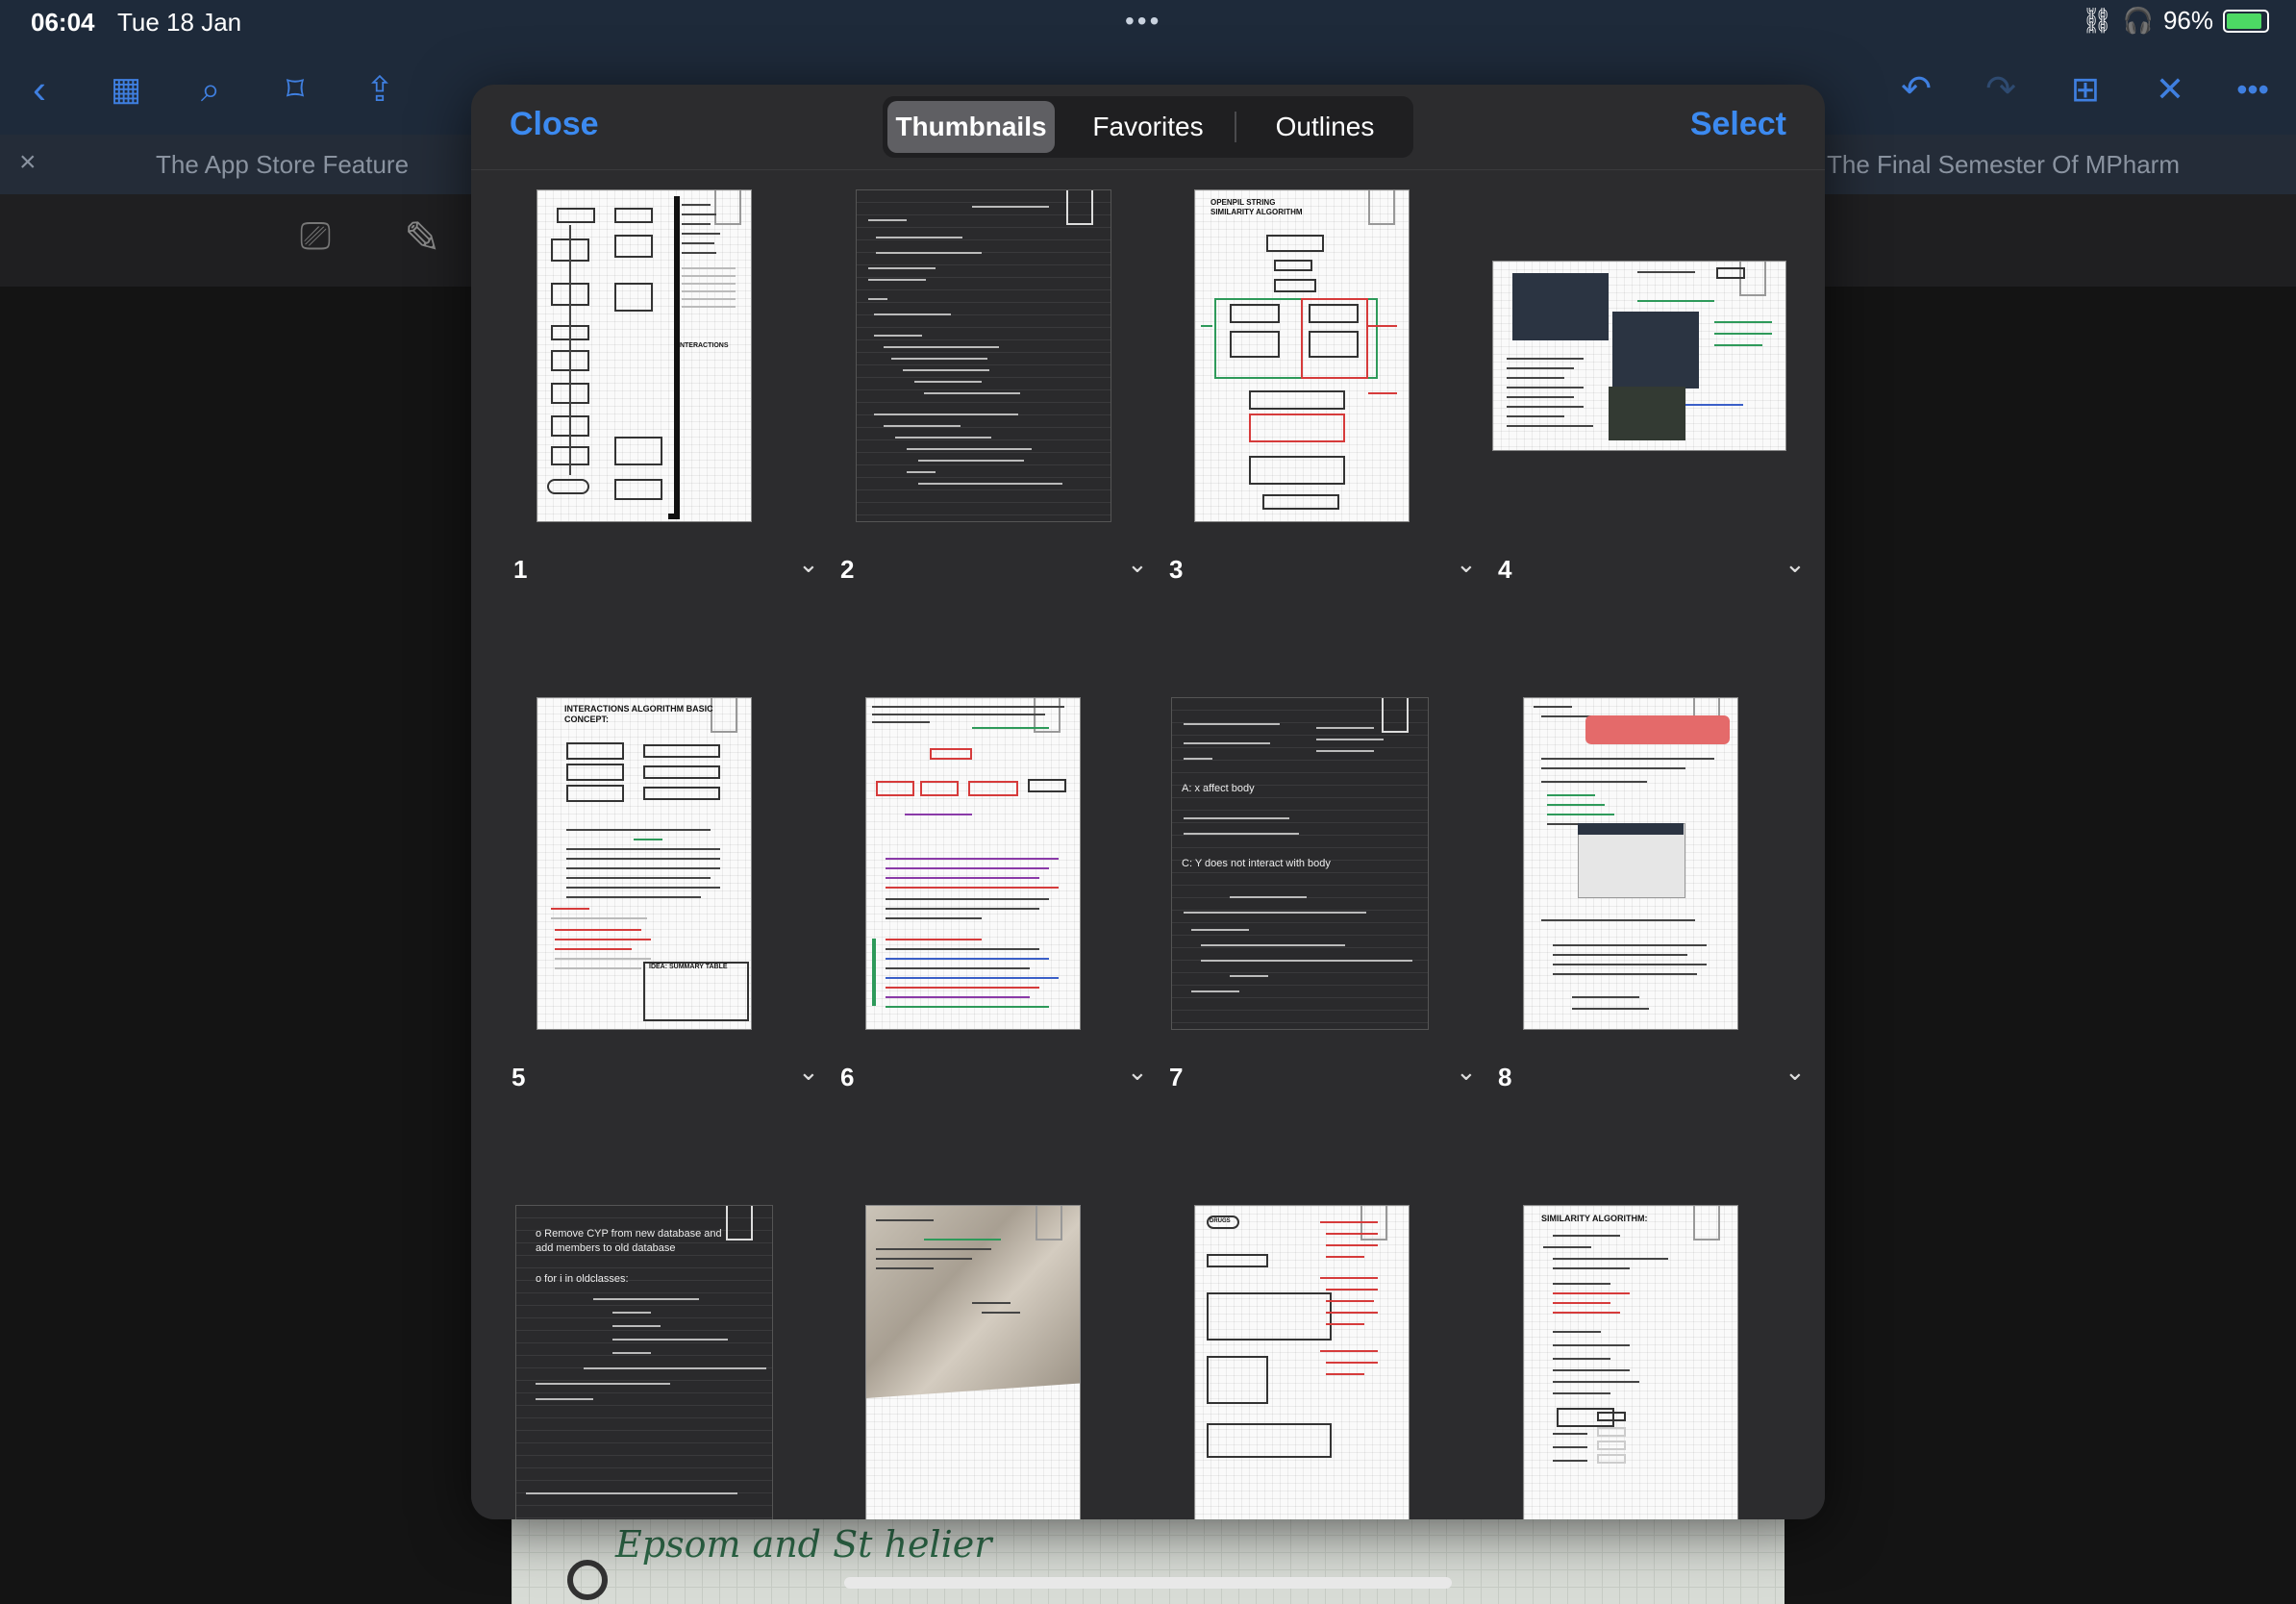 The height and width of the screenshot is (1604, 2296). What do you see at coordinates (2138, 20) in the screenshot?
I see `headphones-icon: 🎧` at bounding box center [2138, 20].